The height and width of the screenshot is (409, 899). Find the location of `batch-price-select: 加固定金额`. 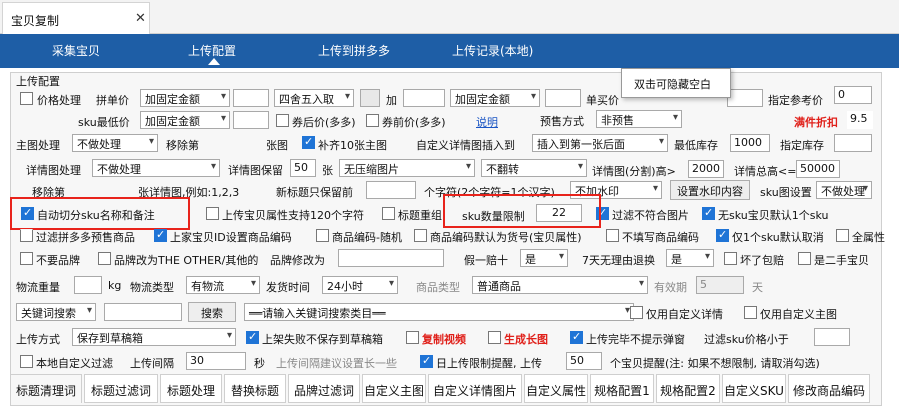

batch-price-select: 加固定金额 is located at coordinates (185, 98).